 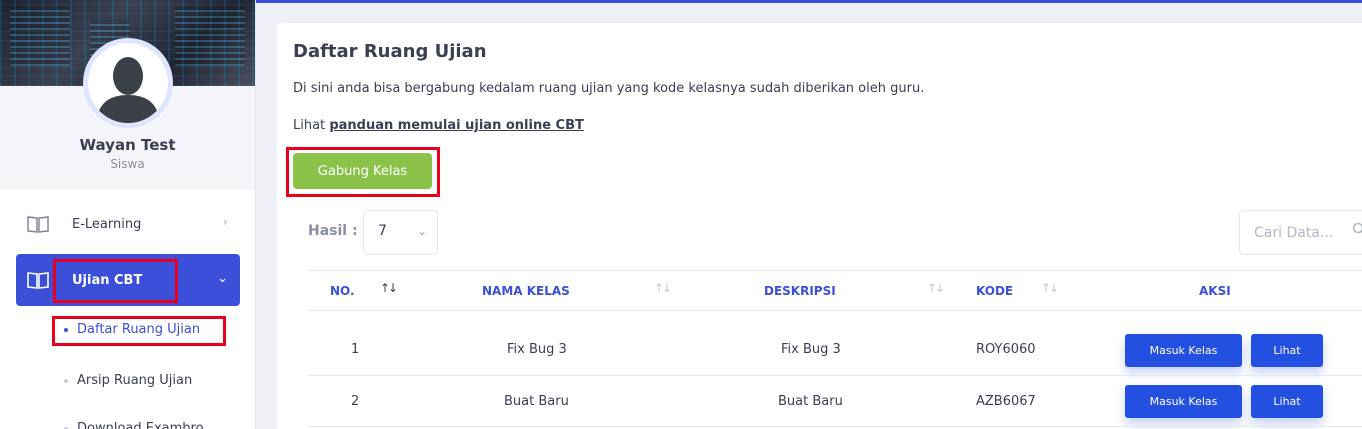 I want to click on profile-panel: Wayan Test Siswa, so click(x=127, y=95).